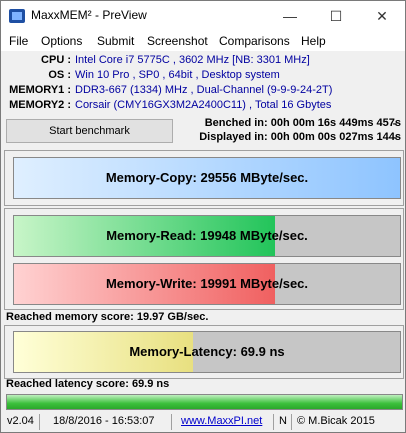  What do you see at coordinates (177, 41) in the screenshot?
I see `menu-screenshot: Screenshot` at bounding box center [177, 41].